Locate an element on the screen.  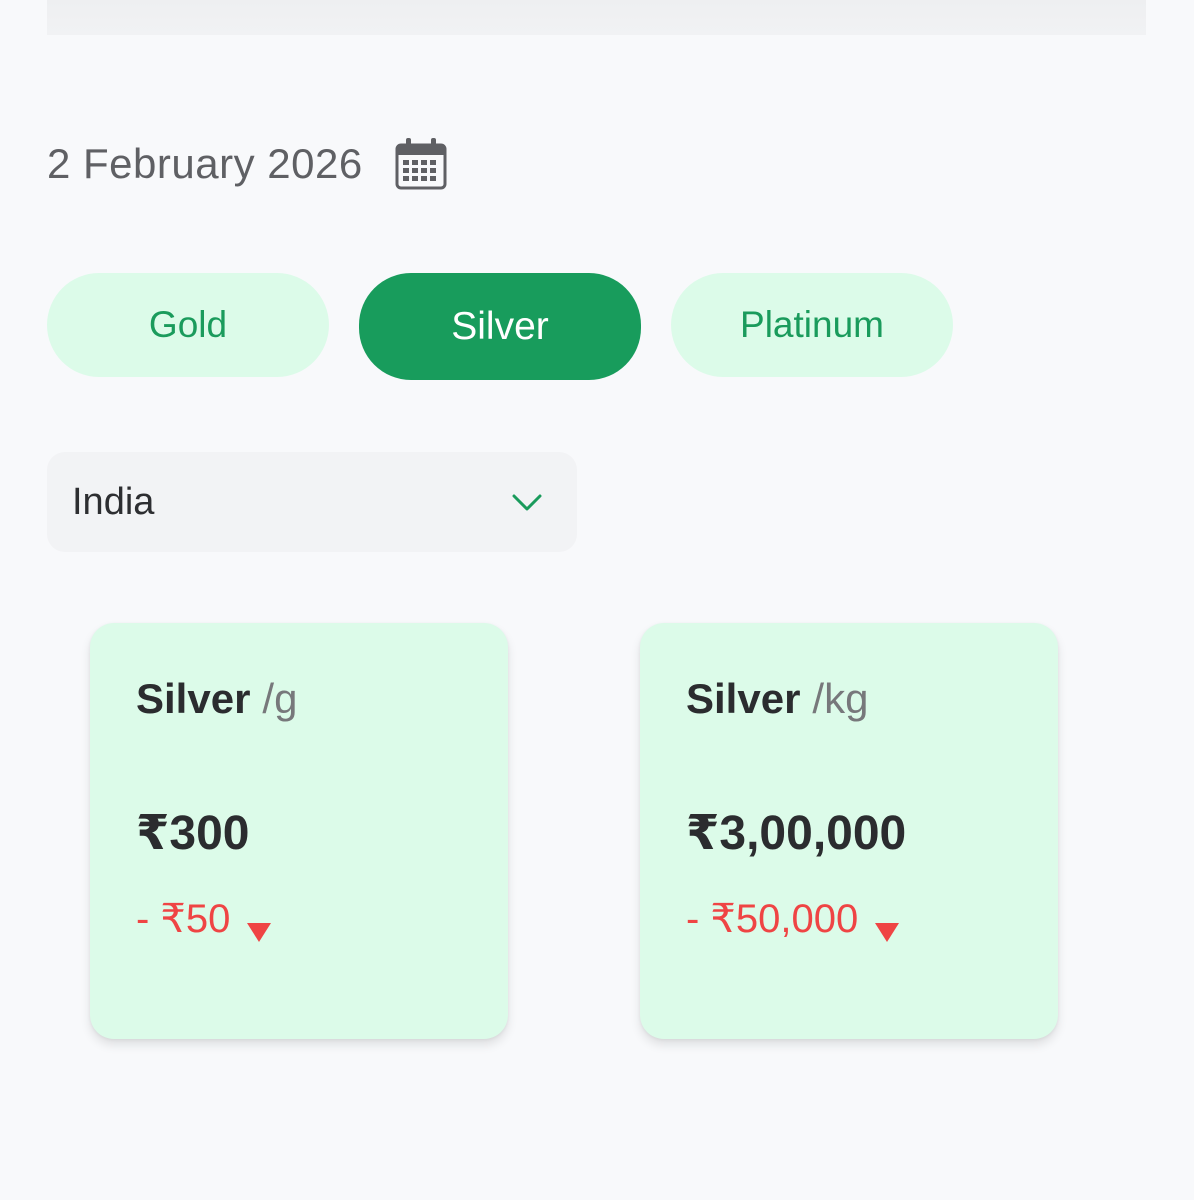
card-title: Silver/kg is located at coordinates (777, 699).